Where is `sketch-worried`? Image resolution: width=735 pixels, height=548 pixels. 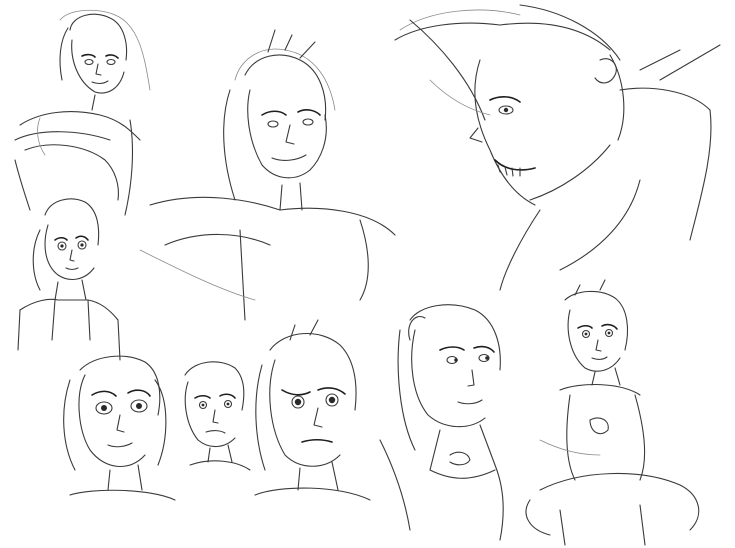
sketch-worried is located at coordinates (69, 279).